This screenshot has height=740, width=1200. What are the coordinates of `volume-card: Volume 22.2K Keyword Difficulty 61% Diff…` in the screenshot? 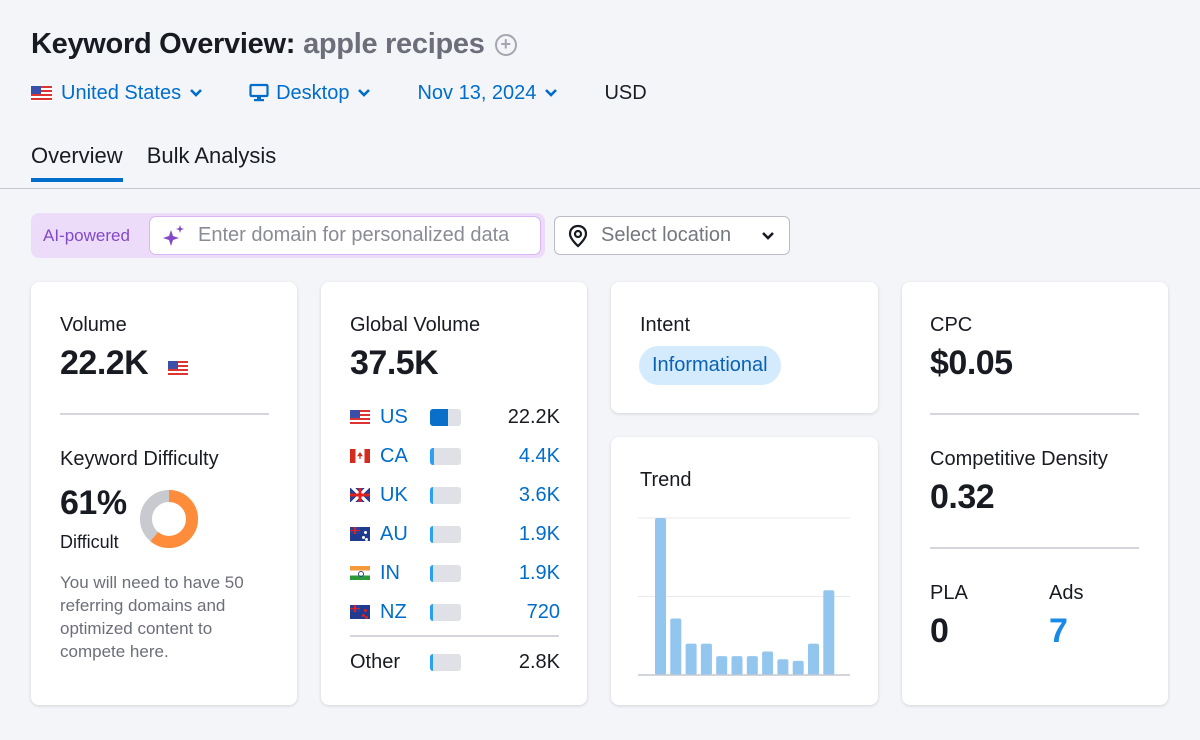 It's located at (164, 493).